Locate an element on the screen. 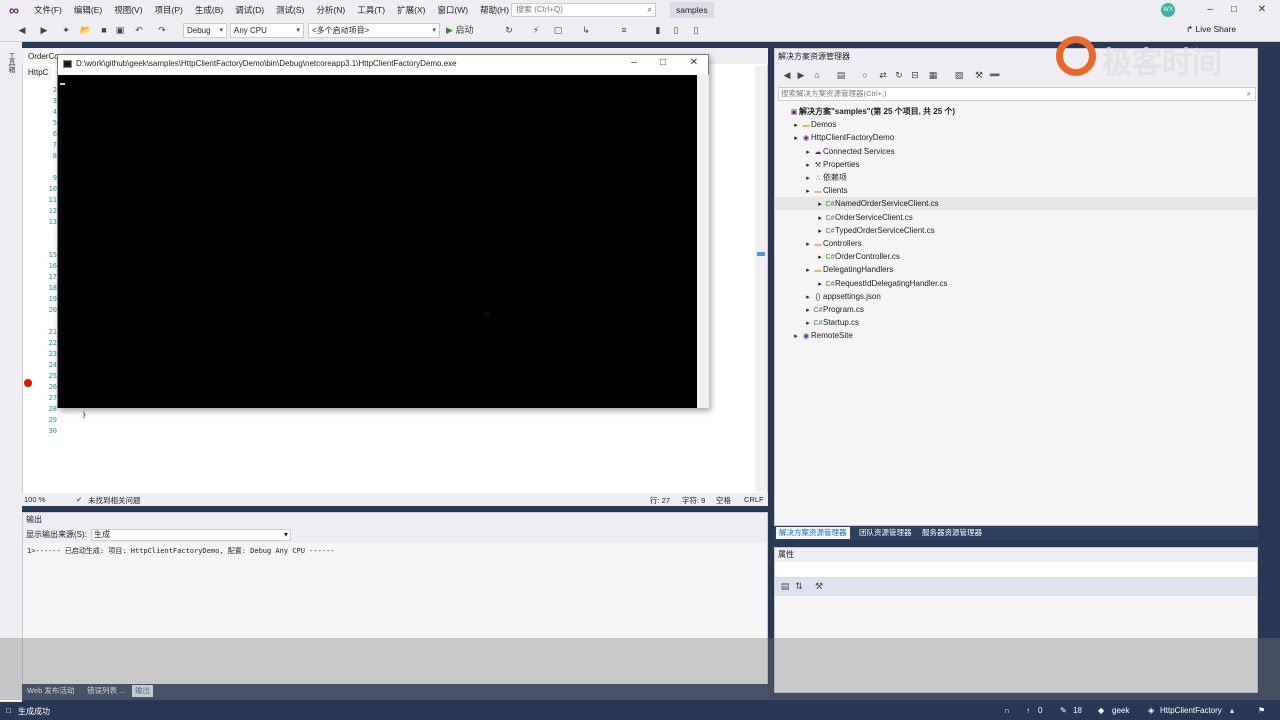 This screenshot has width=1280, height=720. tree-item: ▸ C#Startup.cs is located at coordinates (1016, 322).